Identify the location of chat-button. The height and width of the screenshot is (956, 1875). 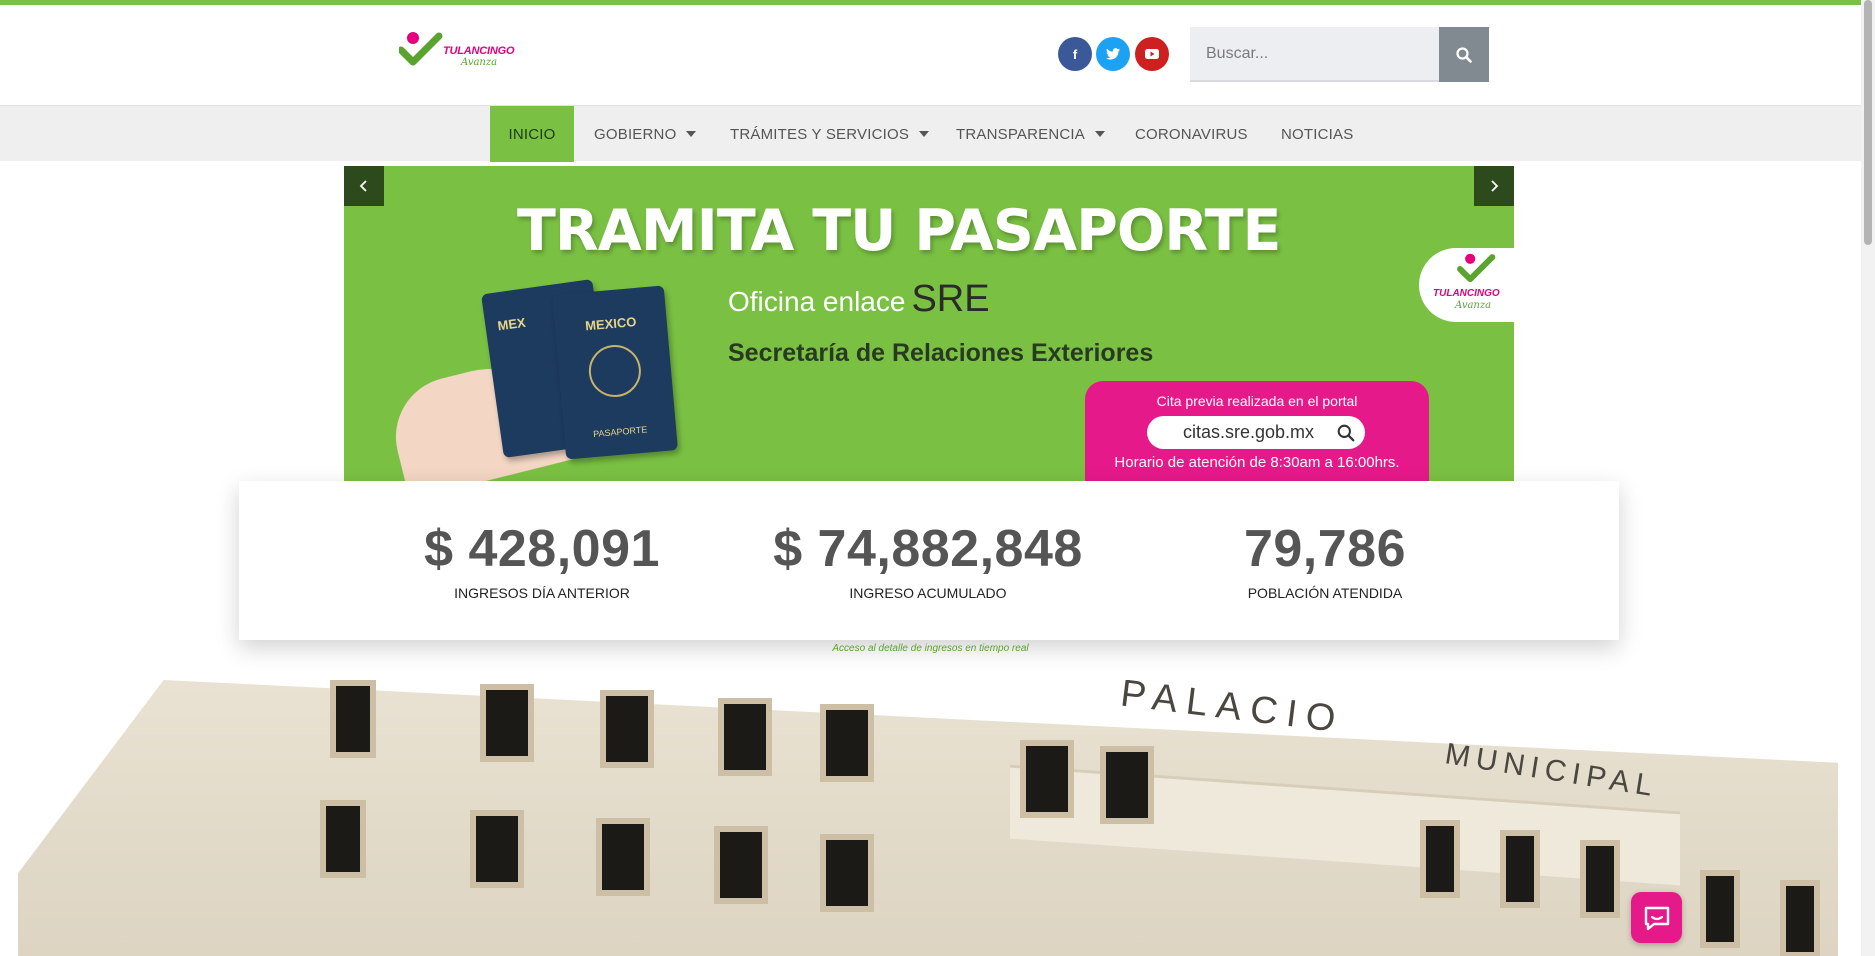
(1656, 917).